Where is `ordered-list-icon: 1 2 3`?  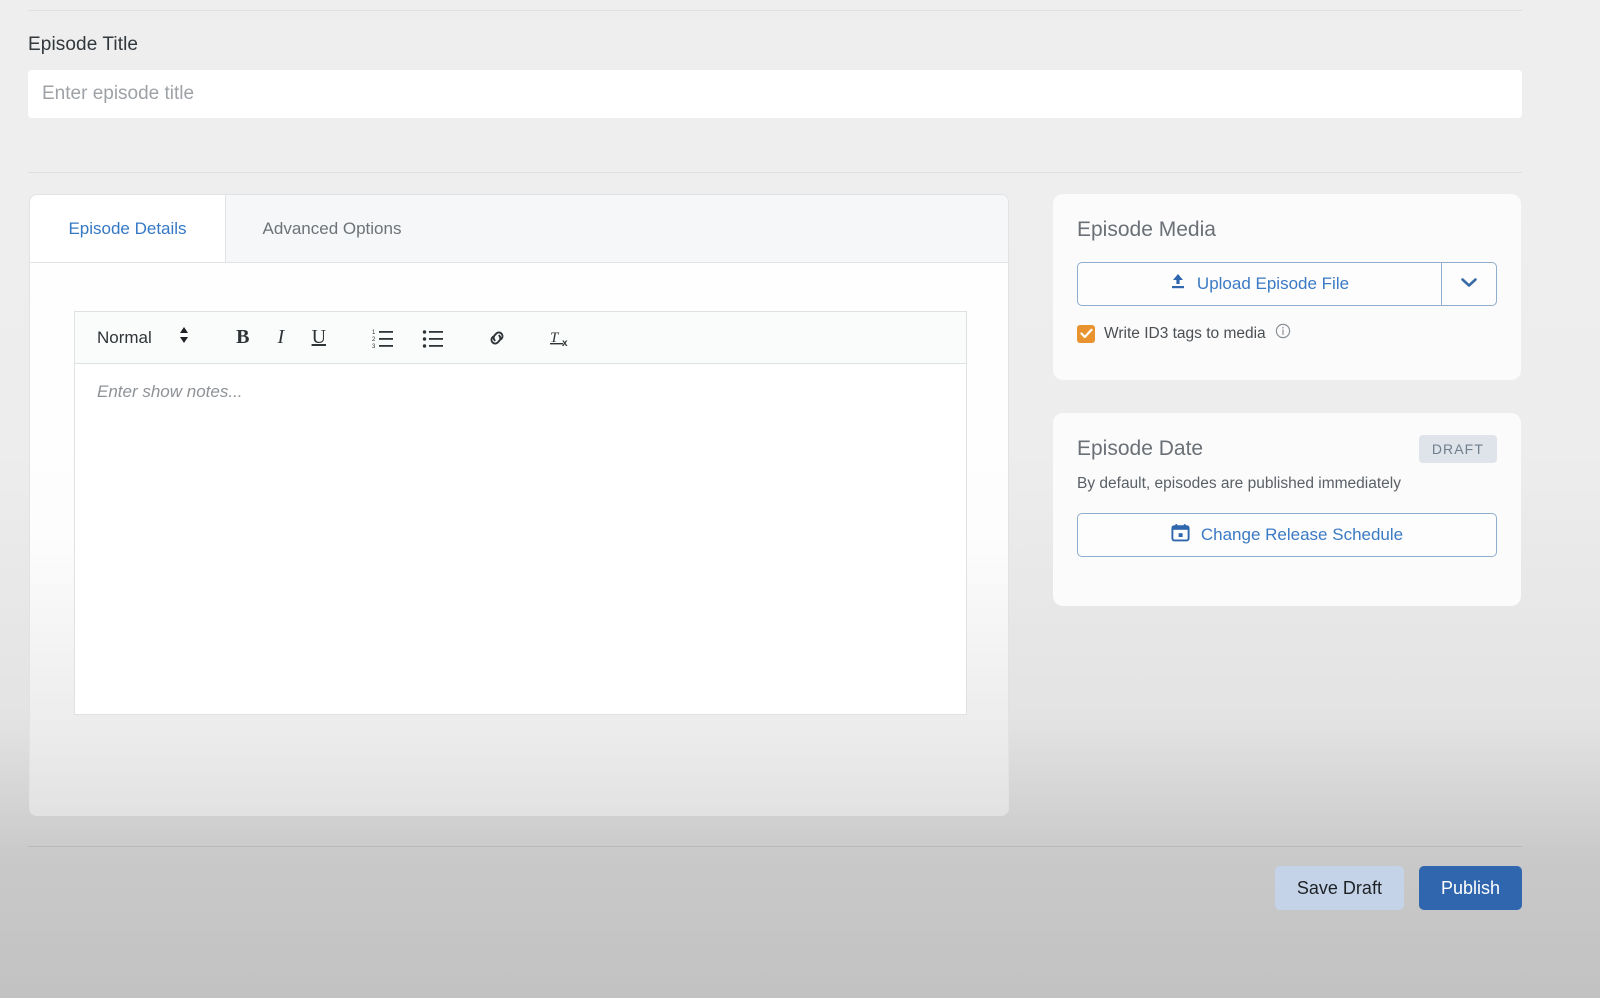 ordered-list-icon: 1 2 3 is located at coordinates (383, 338).